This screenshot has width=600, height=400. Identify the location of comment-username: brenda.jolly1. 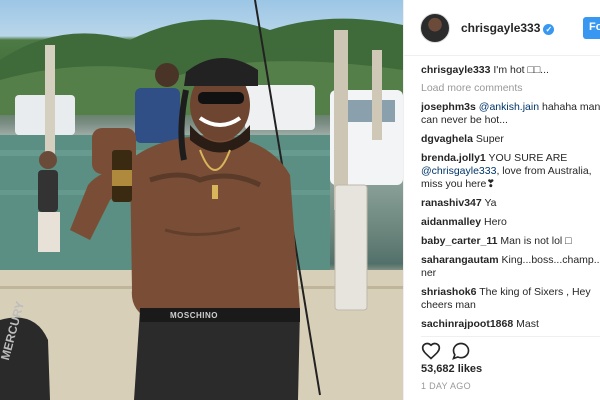
(453, 158).